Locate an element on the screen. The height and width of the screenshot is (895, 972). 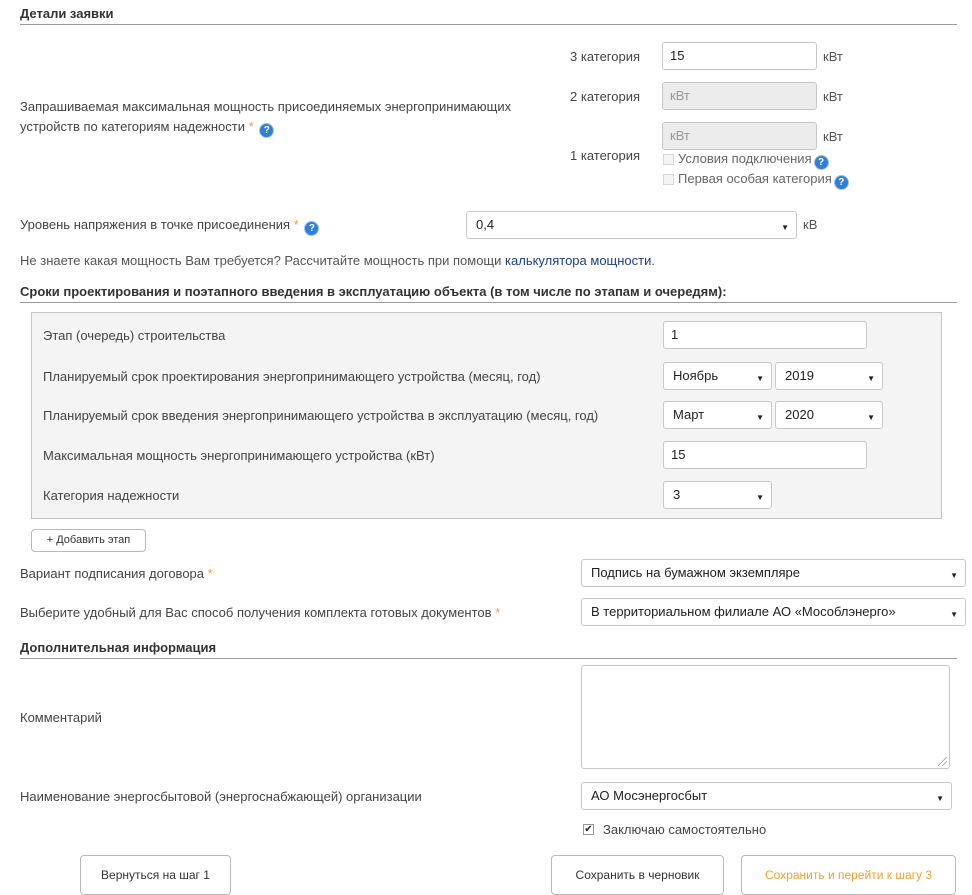
first-special-label-text: Первая особая категория is located at coordinates (755, 178).